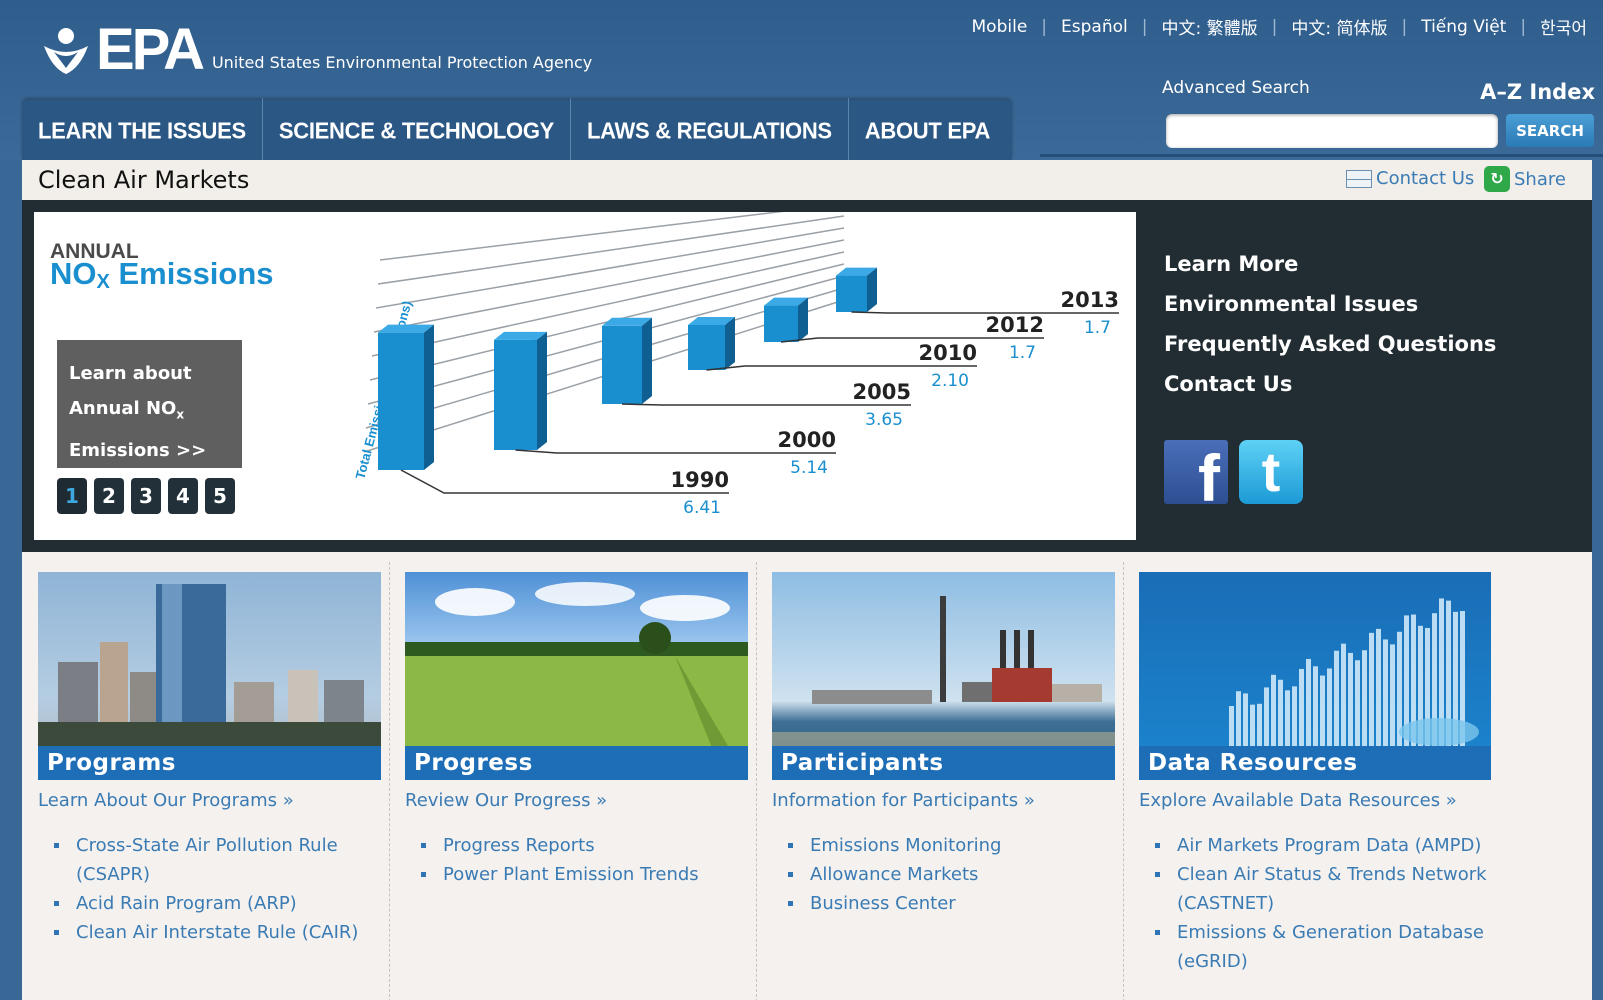  I want to click on programs-link: Learn About Our Programs », so click(209, 800).